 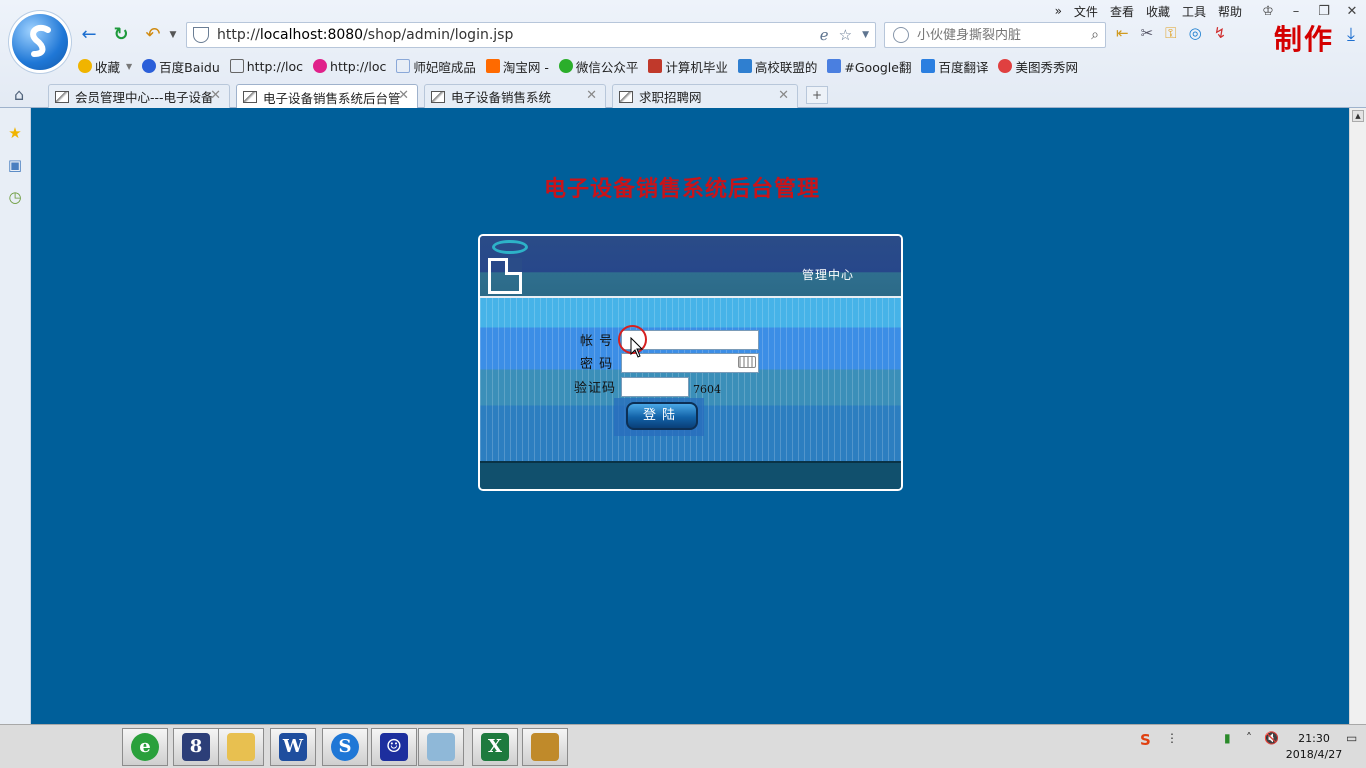 What do you see at coordinates (515, 96) in the screenshot?
I see `tab-sales-system: 电子设备销售系统 ✕` at bounding box center [515, 96].